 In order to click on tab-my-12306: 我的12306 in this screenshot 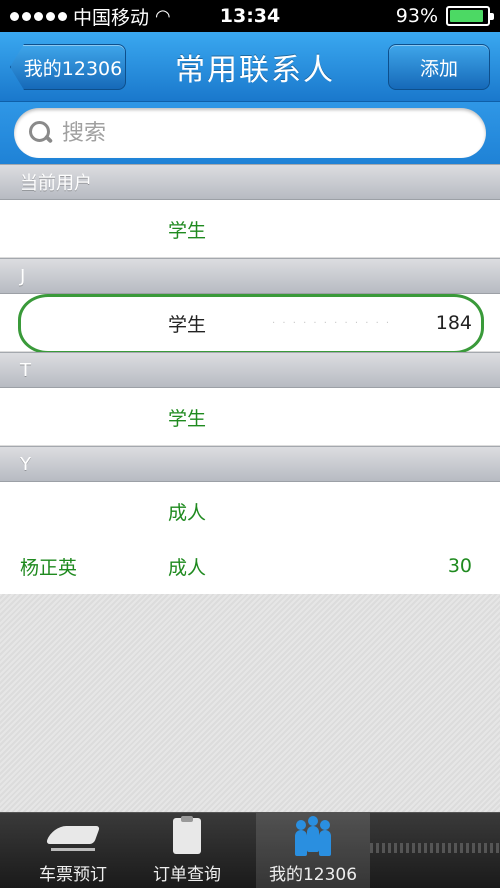, I will do `click(313, 850)`.